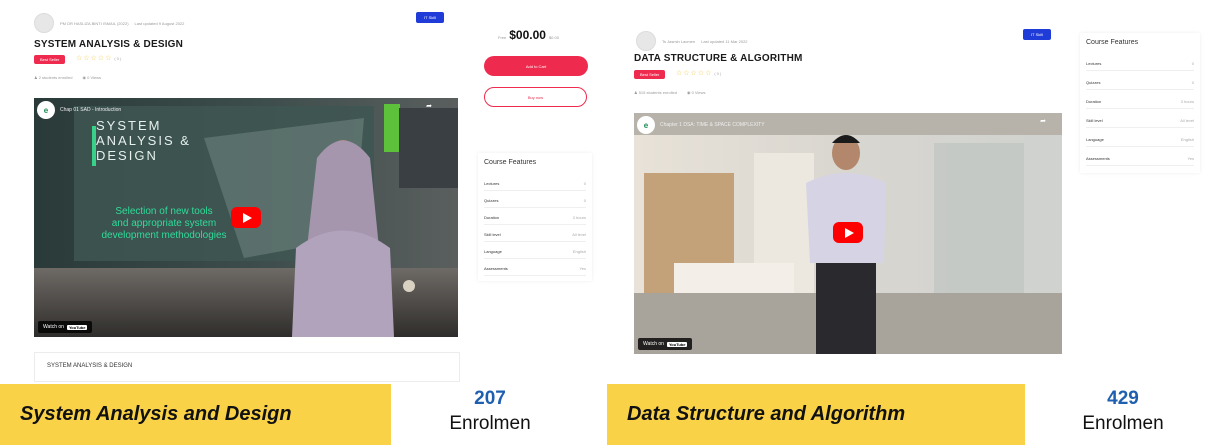 The image size is (1208, 445). Describe the element at coordinates (678, 41) in the screenshot. I see `author-name: Ts Jasmin Lacmen` at that location.